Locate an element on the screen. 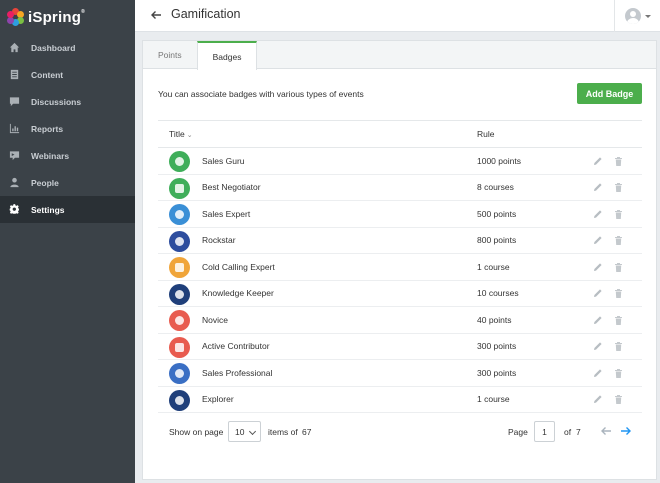 The height and width of the screenshot is (483, 660). table-header: Title ⌄ Rule is located at coordinates (400, 134).